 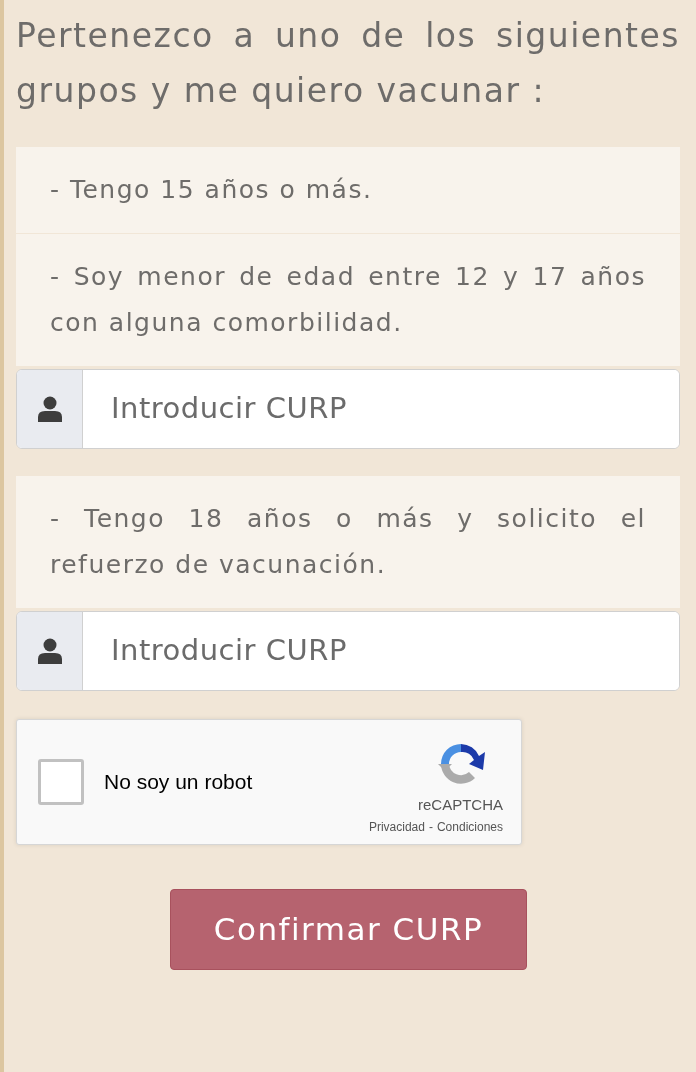 What do you see at coordinates (179, 782) in the screenshot?
I see `captcha-label: No soy un robot` at bounding box center [179, 782].